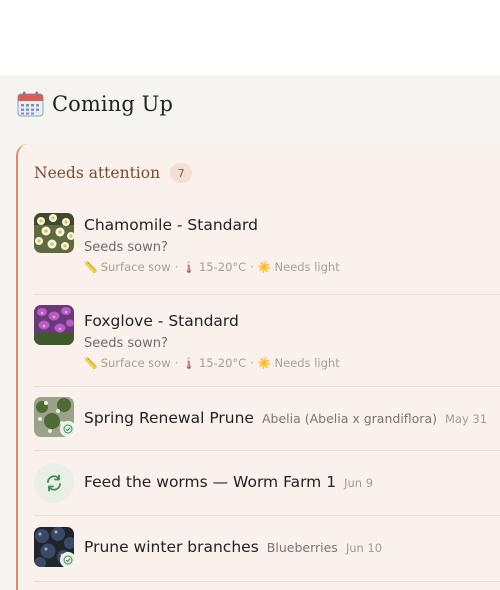  What do you see at coordinates (54, 483) in the screenshot?
I see `sync-icon` at bounding box center [54, 483].